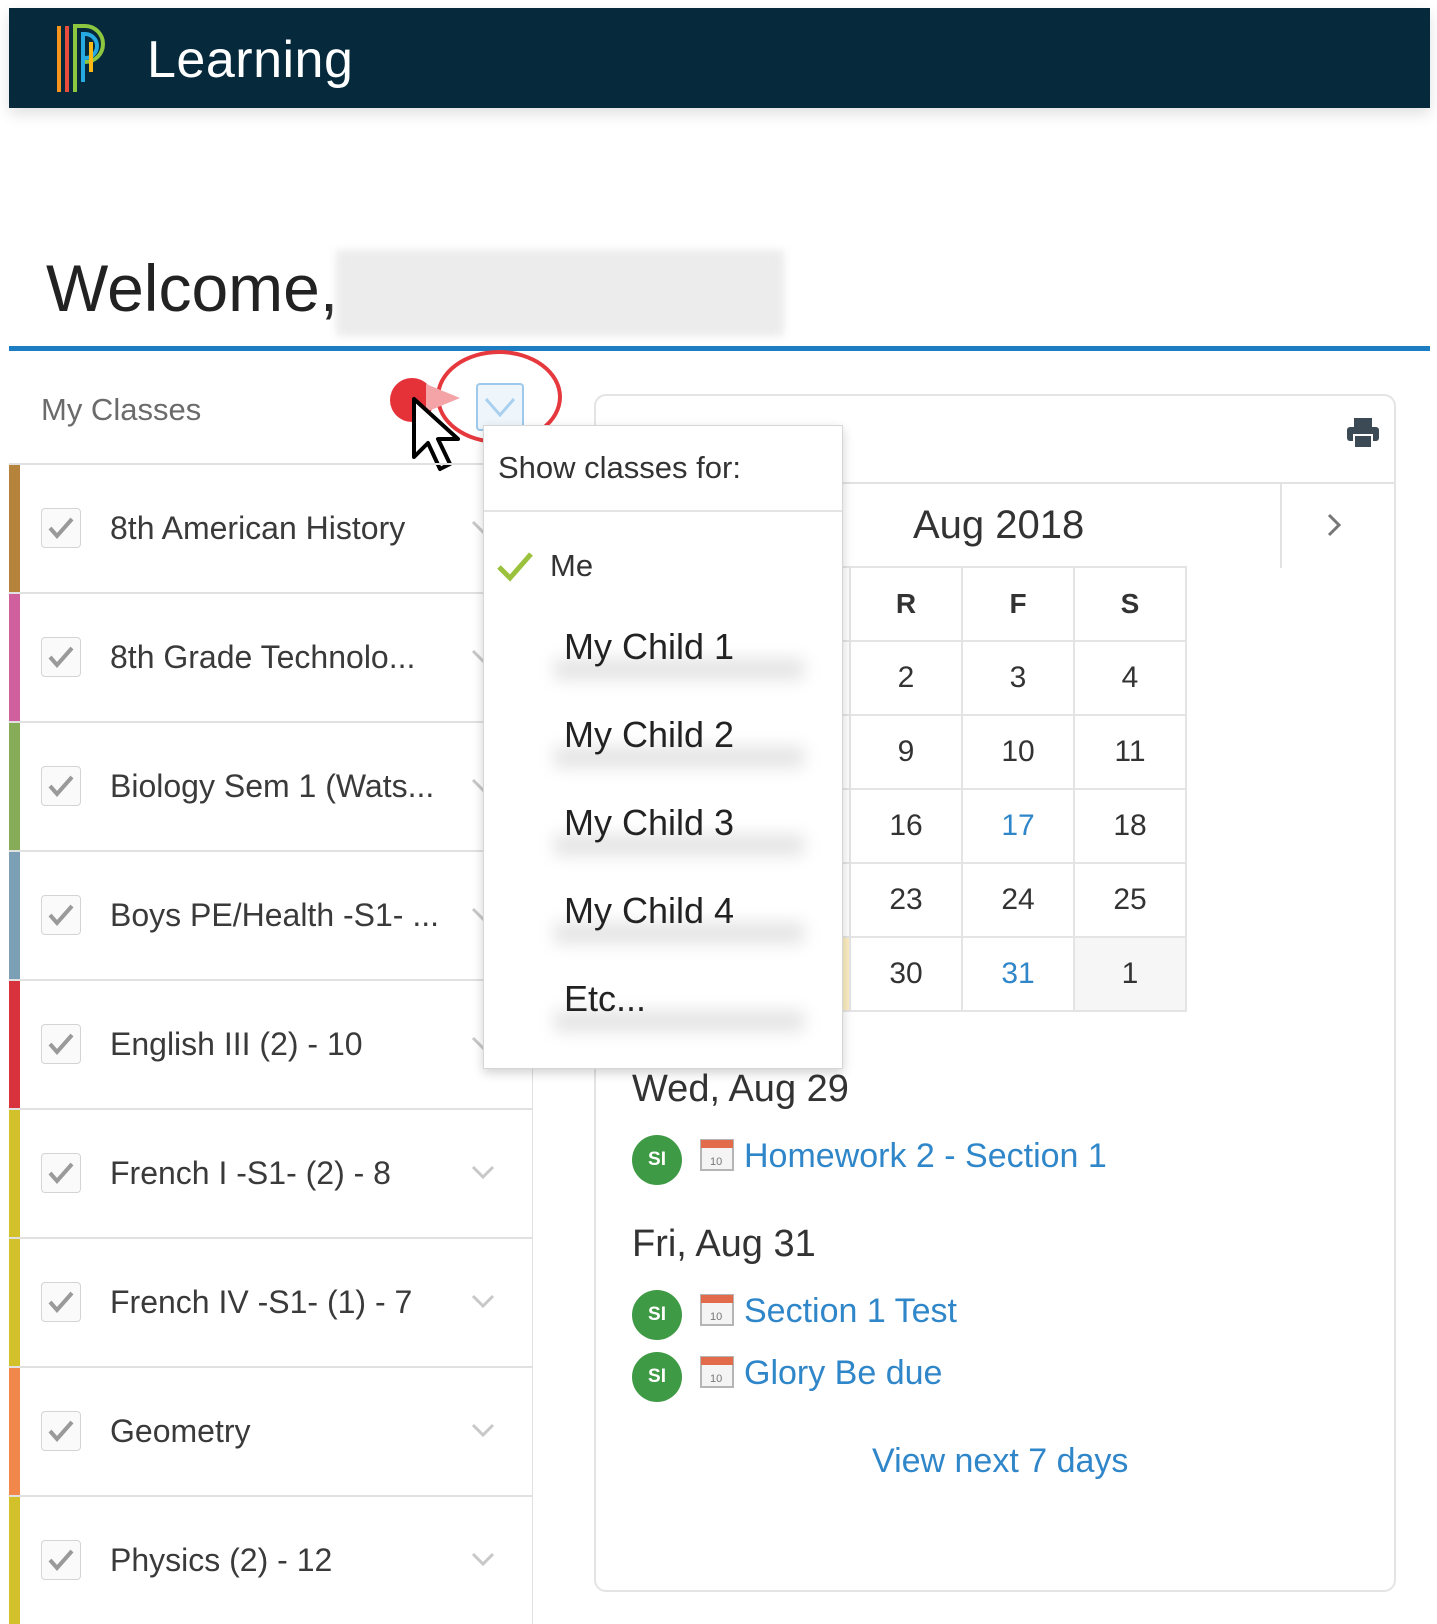 This screenshot has width=1437, height=1624. I want to click on calendar-day-with-events: 17, so click(1018, 826).